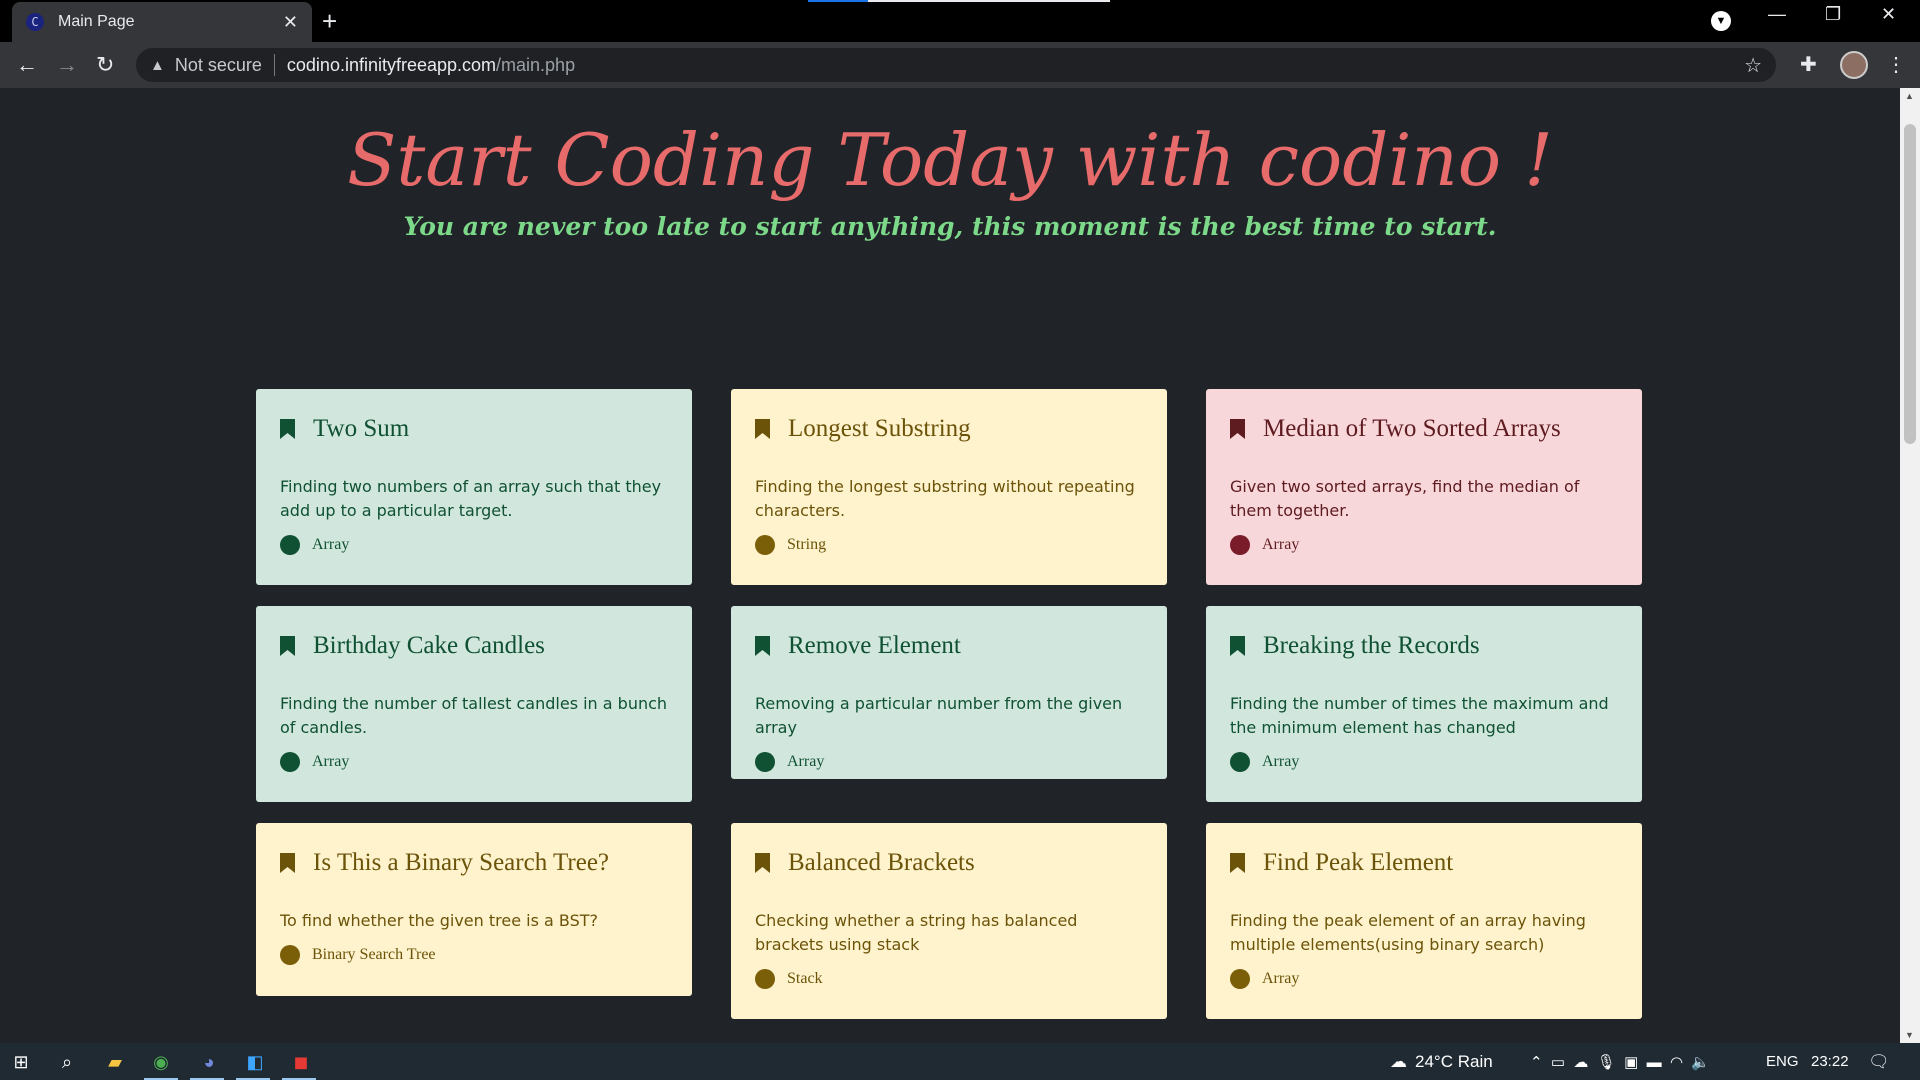 The image size is (1920, 1080). What do you see at coordinates (1777, 14) in the screenshot?
I see `minimize-icon: —` at bounding box center [1777, 14].